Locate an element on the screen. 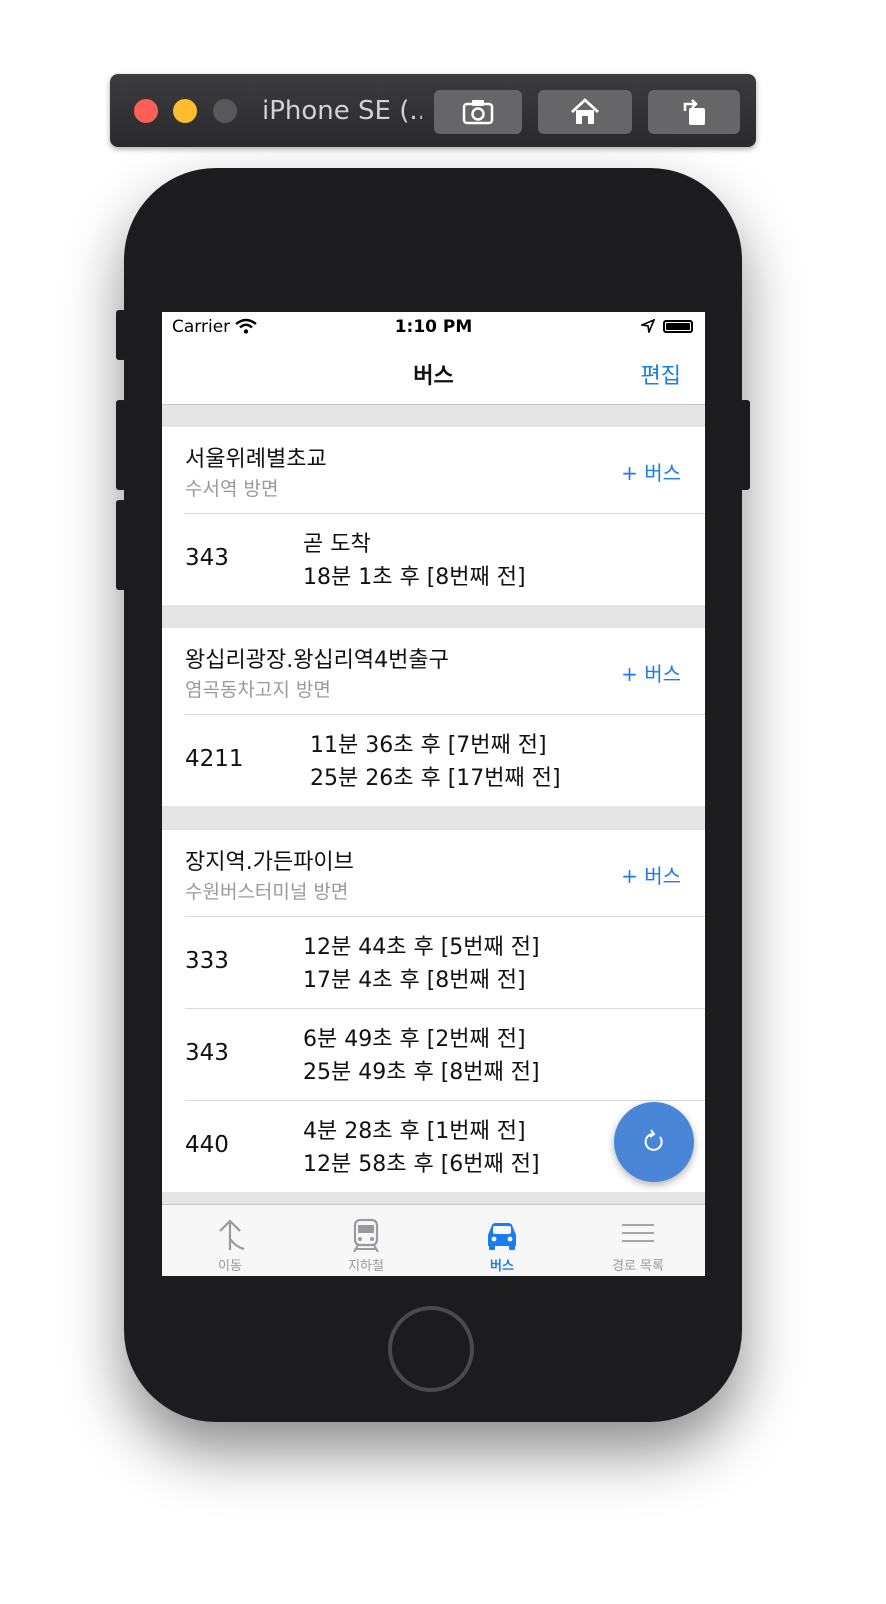 Image resolution: width=886 pixels, height=1604 pixels. arrival-first: 12분 44초 후 [5번째 전] is located at coordinates (421, 947).